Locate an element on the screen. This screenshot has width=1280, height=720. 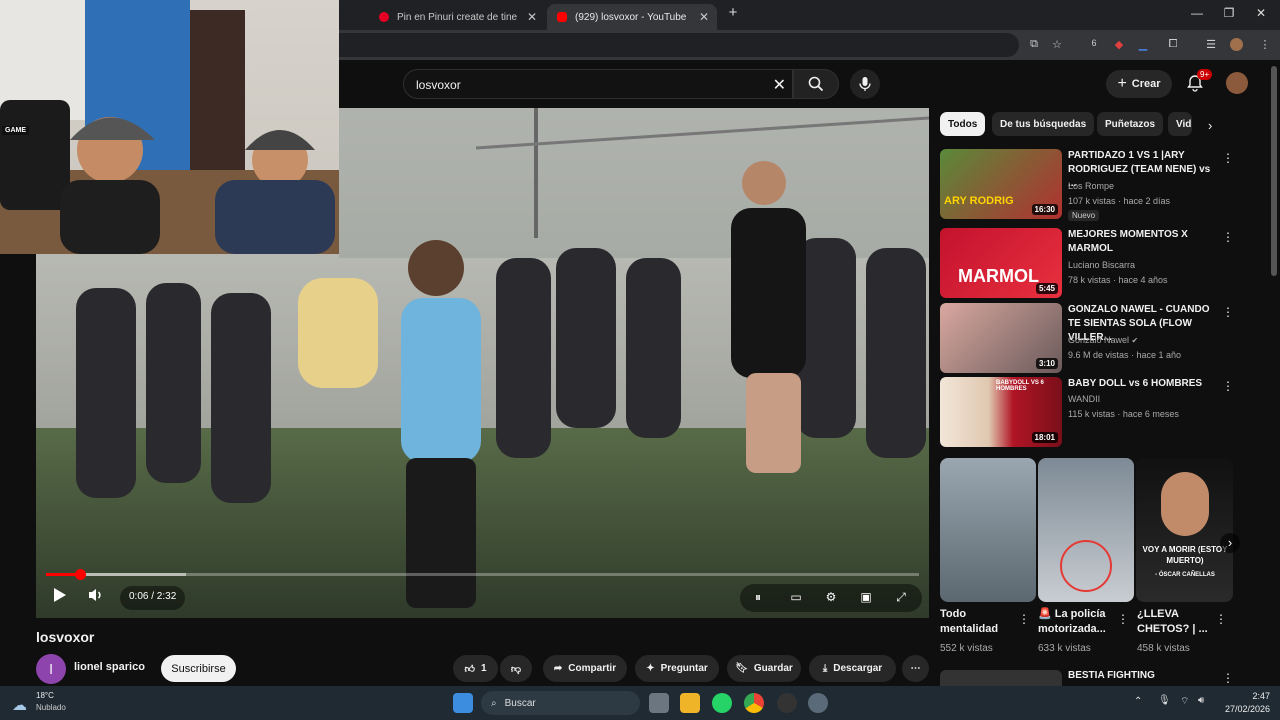
media-control-icon: ☰ is located at coordinates (1211, 44).